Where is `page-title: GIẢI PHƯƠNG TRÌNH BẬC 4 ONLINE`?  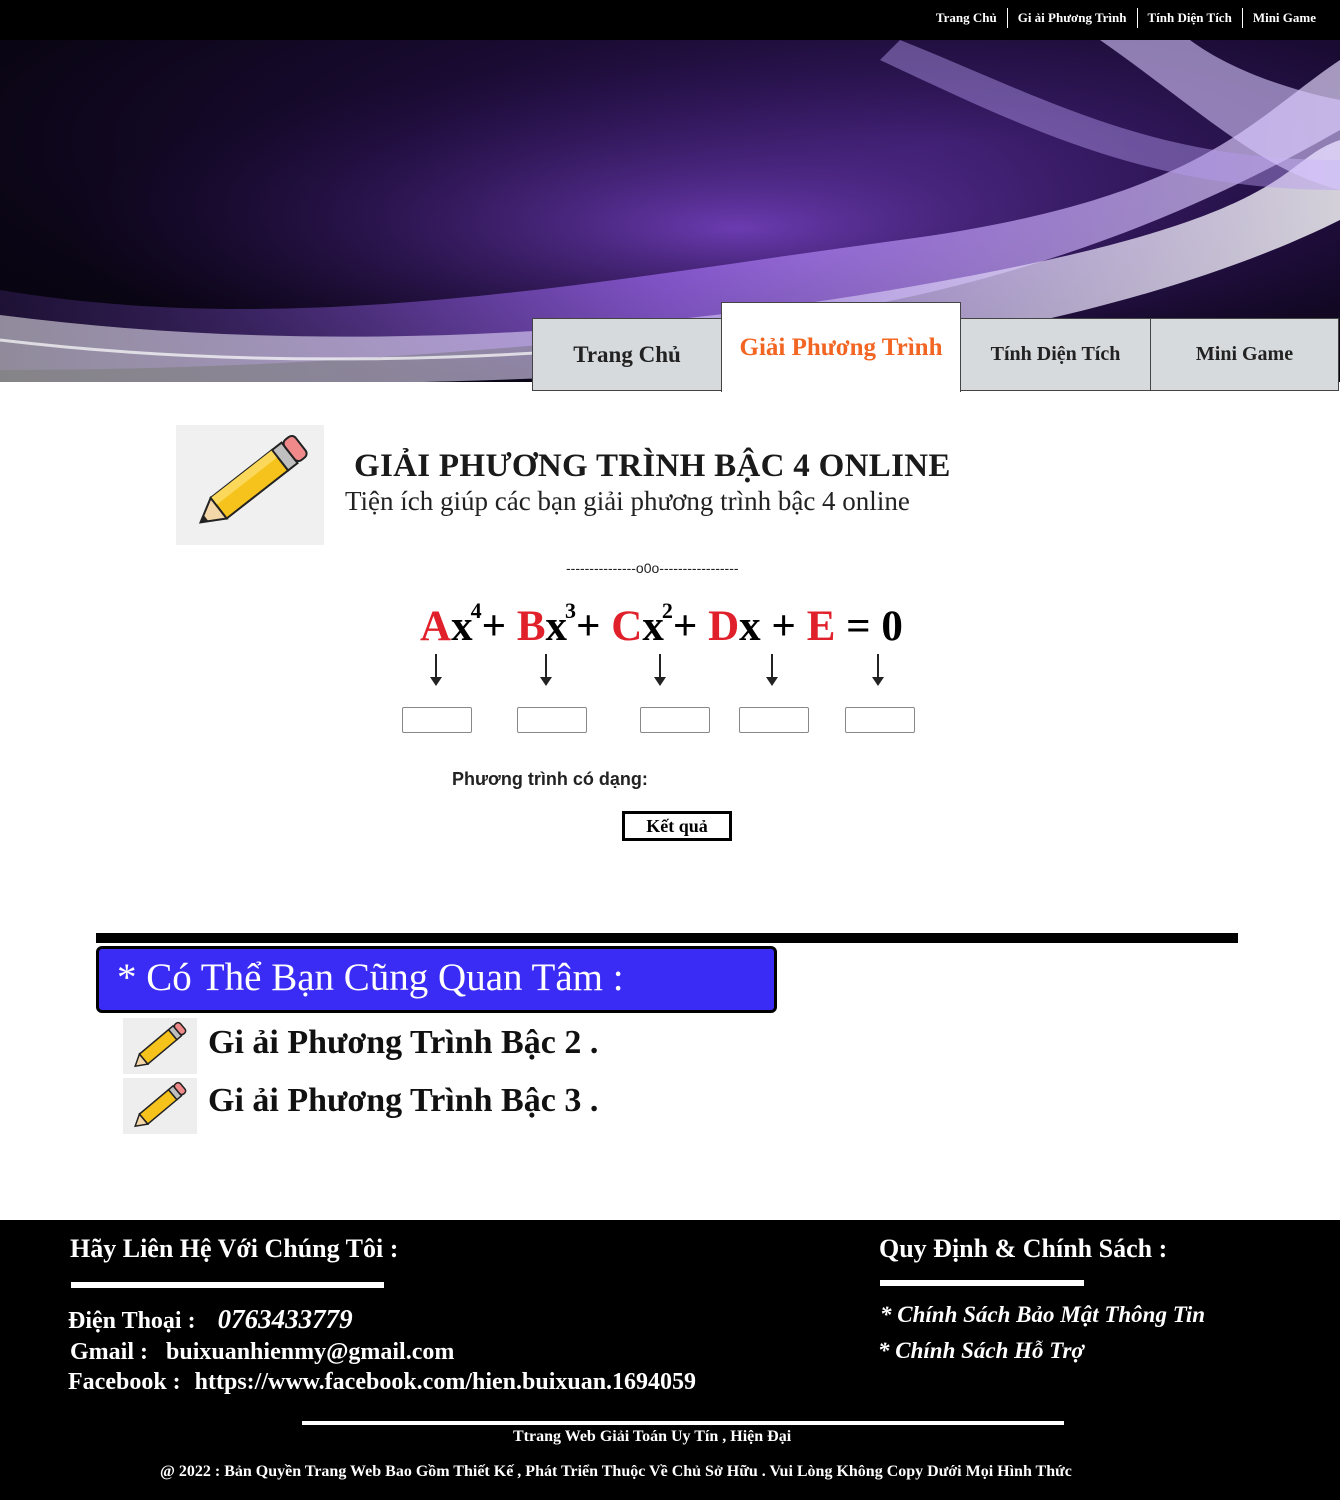
page-title: GIẢI PHƯƠNG TRÌNH BẬC 4 ONLINE is located at coordinates (652, 466).